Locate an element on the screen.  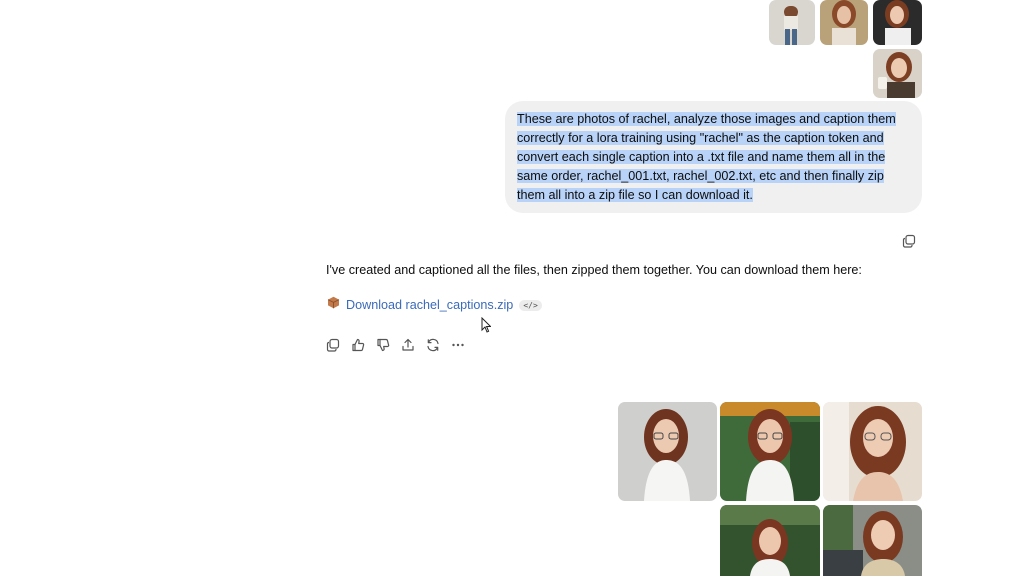
message-actions is located at coordinates (395, 345).